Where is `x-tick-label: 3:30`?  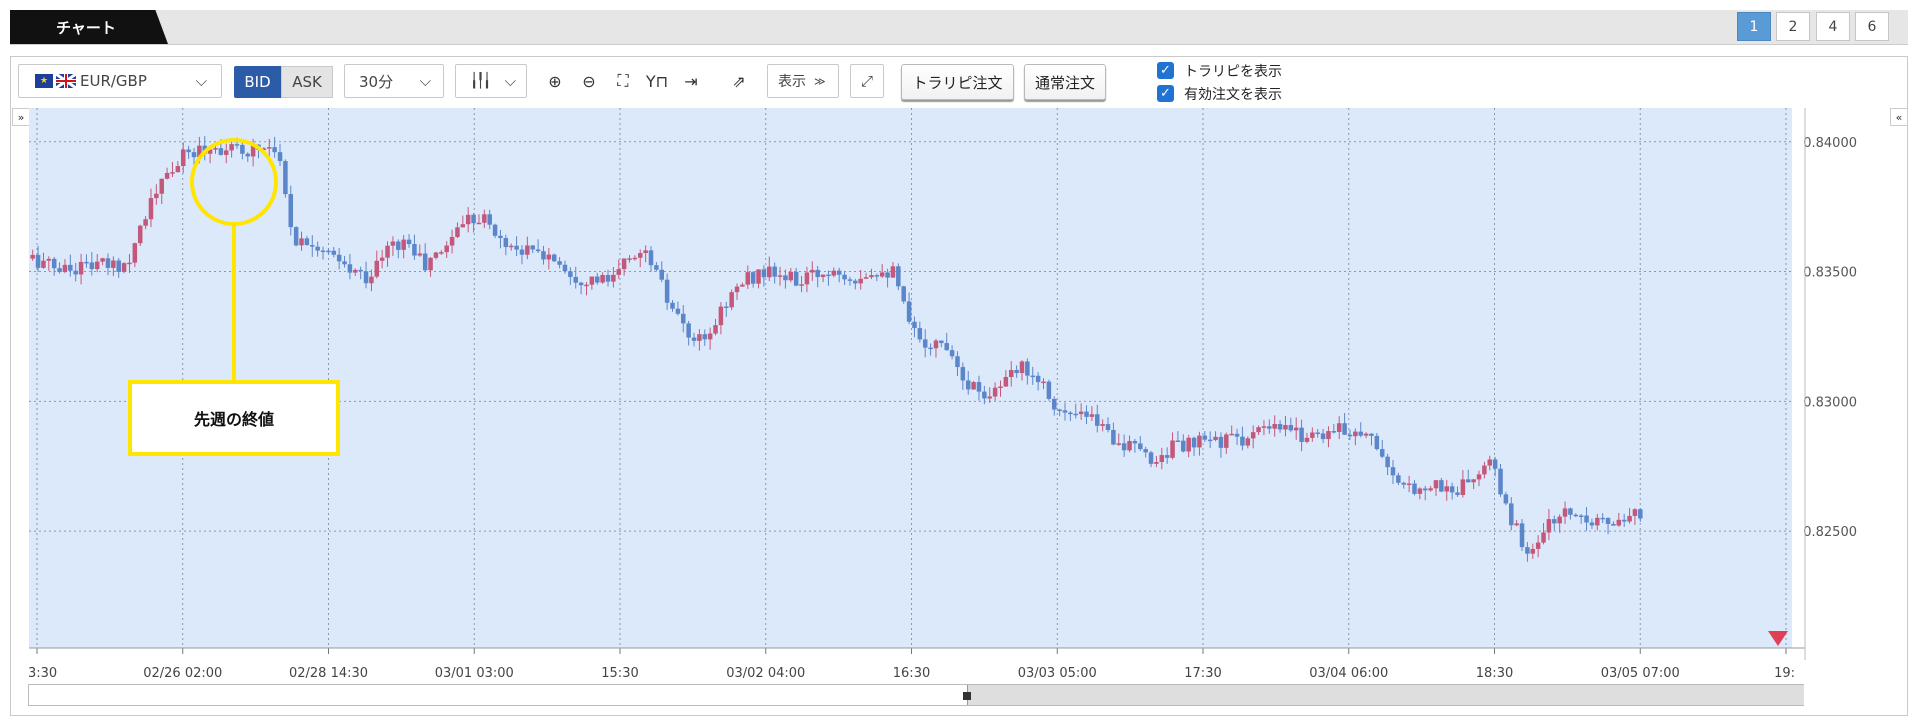 x-tick-label: 3:30 is located at coordinates (42, 673).